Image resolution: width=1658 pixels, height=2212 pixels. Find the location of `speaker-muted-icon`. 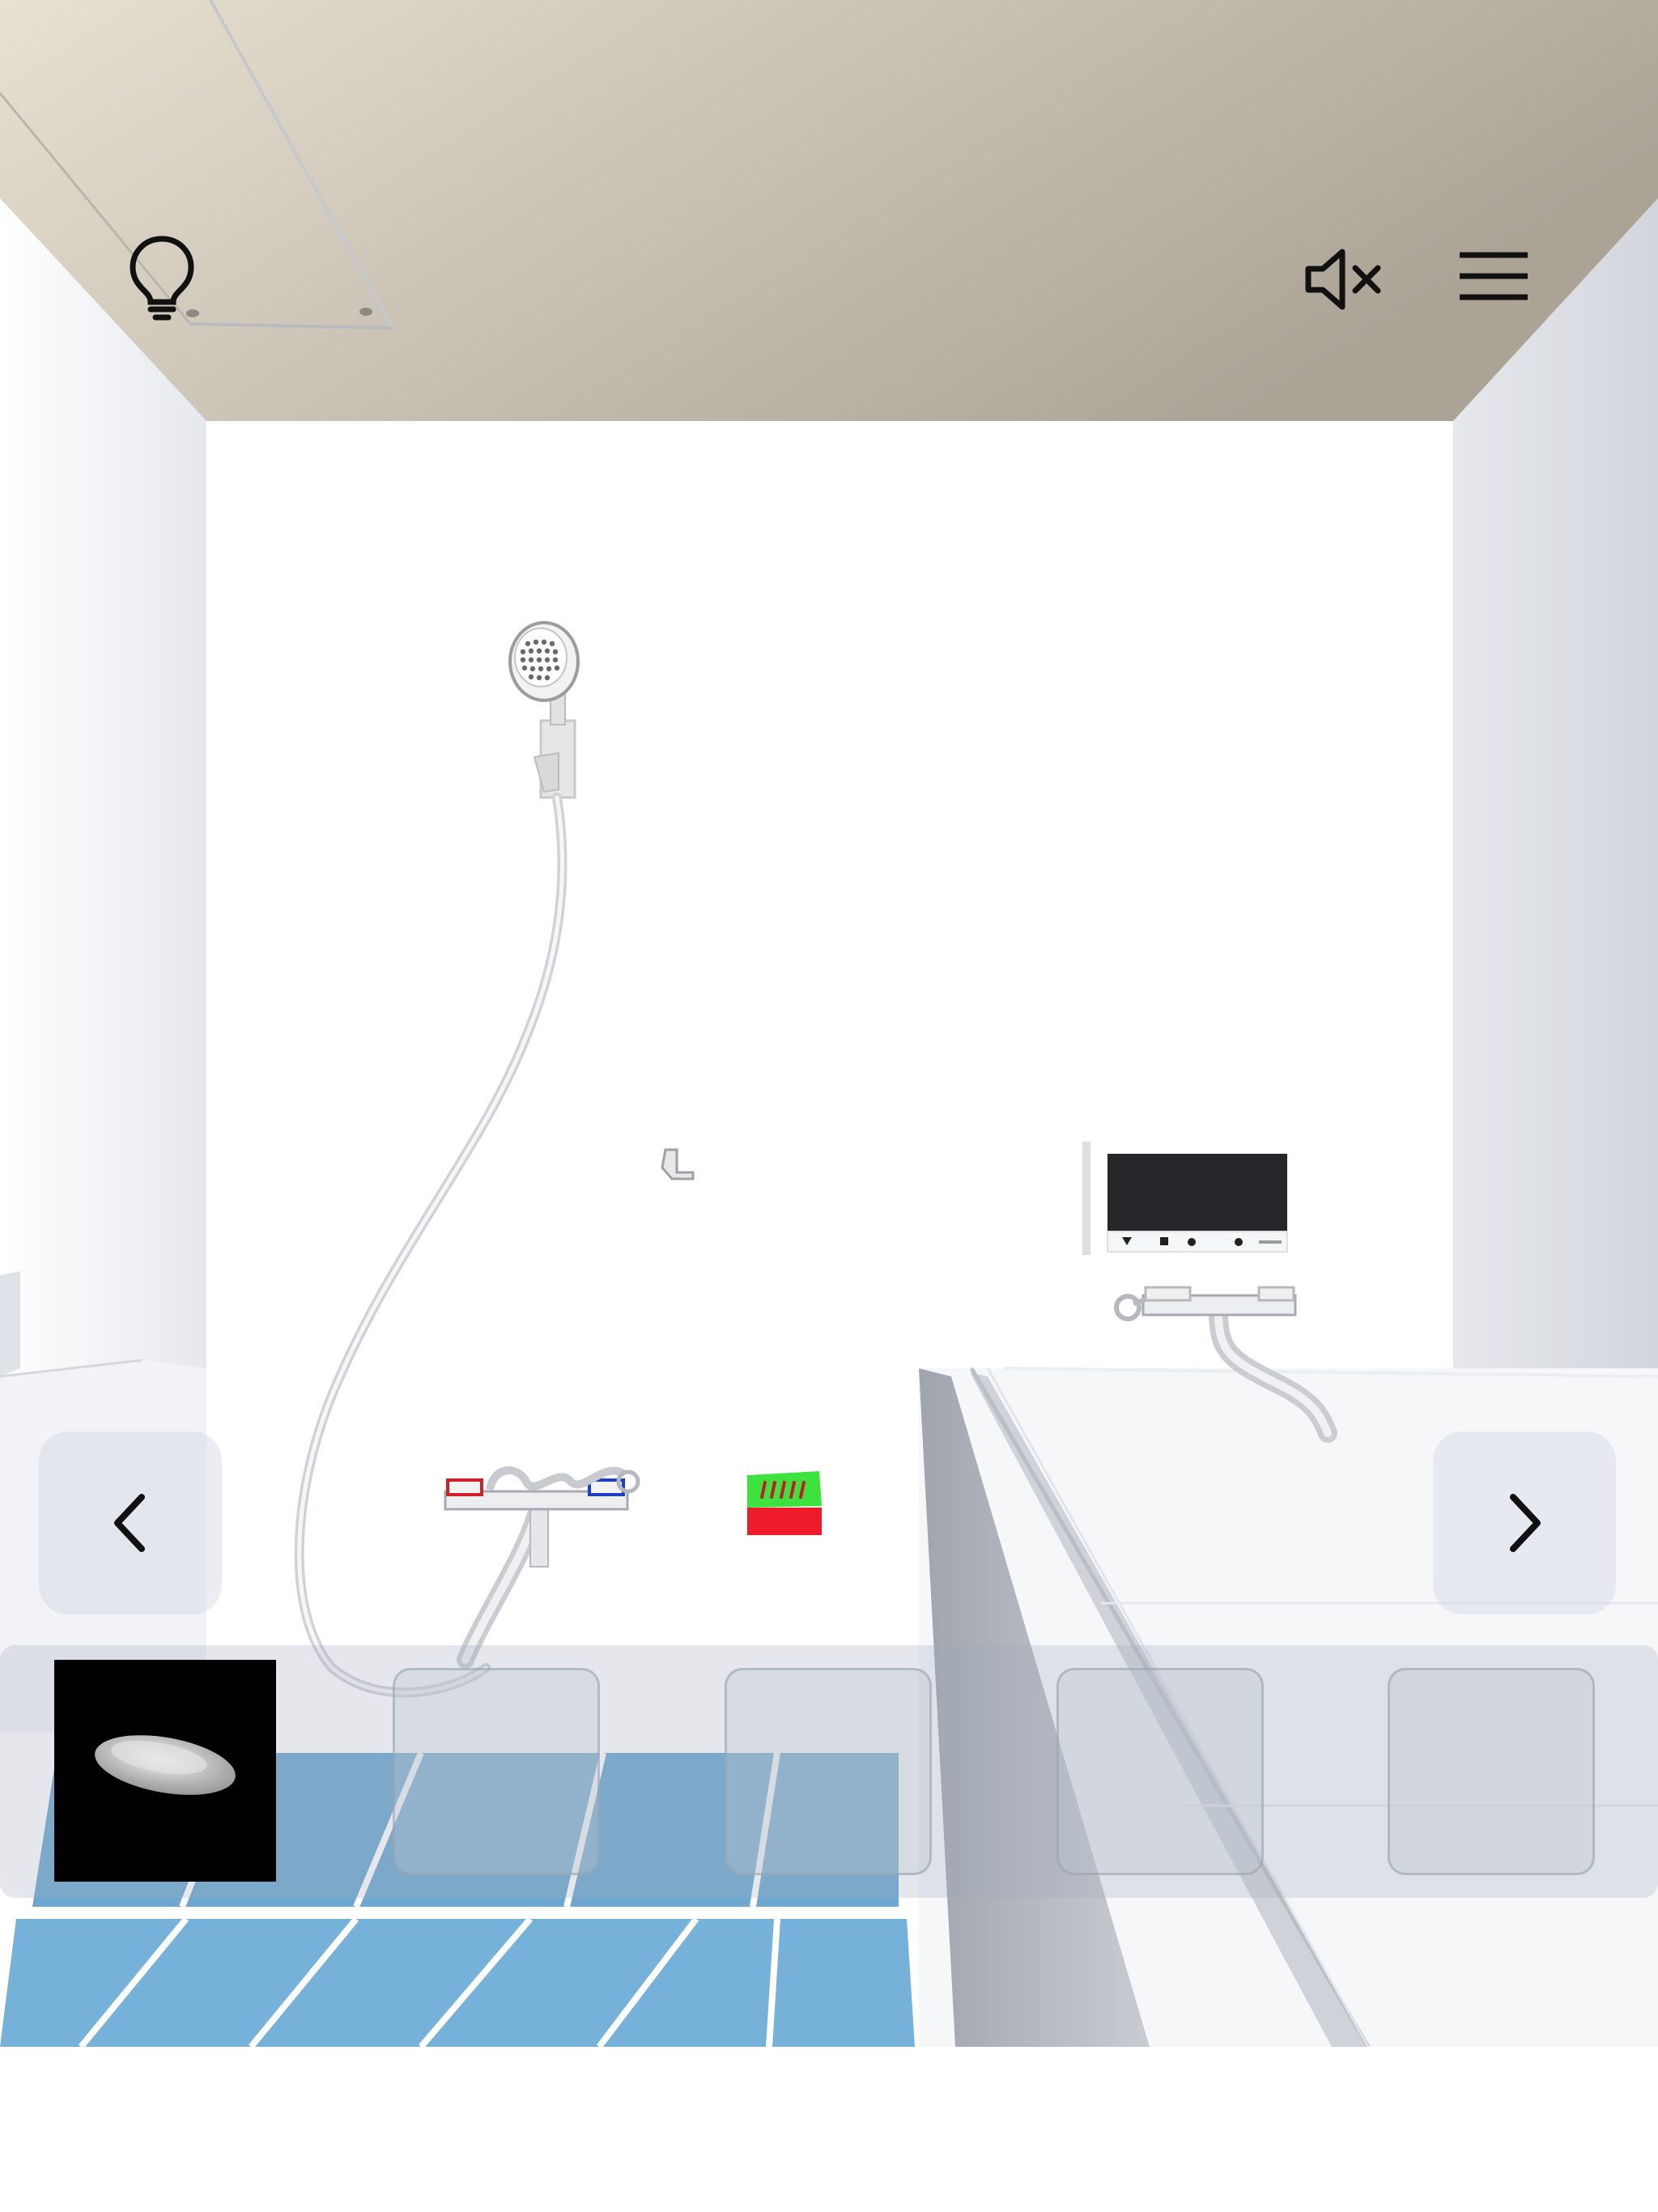

speaker-muted-icon is located at coordinates (1343, 280).